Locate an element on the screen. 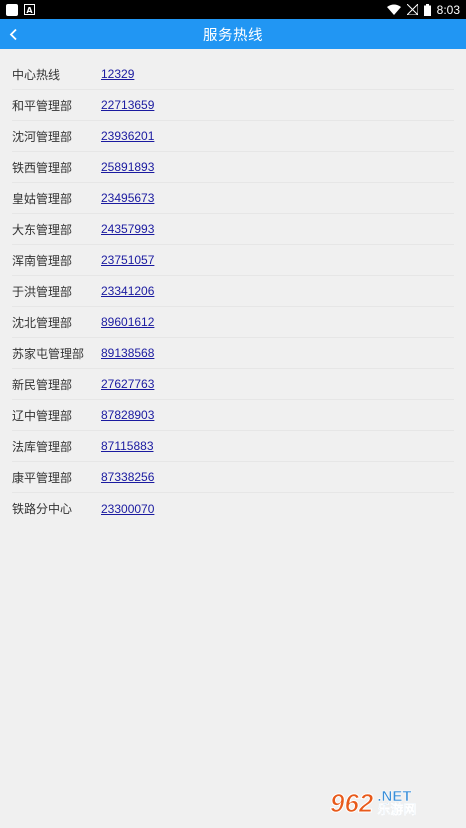 The image size is (466, 828). list-item: 铁路分中心 23300070 is located at coordinates (233, 508).